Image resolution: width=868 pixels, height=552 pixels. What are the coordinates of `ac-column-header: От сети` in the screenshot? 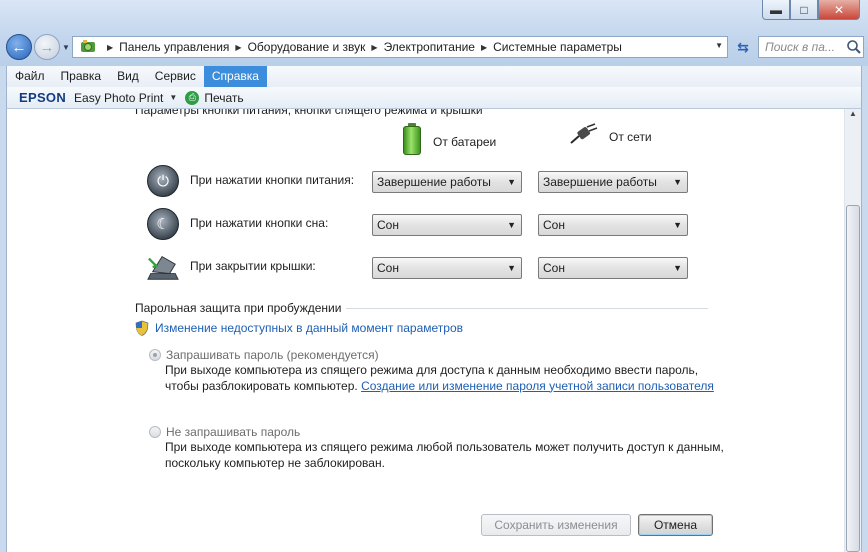 It's located at (610, 134).